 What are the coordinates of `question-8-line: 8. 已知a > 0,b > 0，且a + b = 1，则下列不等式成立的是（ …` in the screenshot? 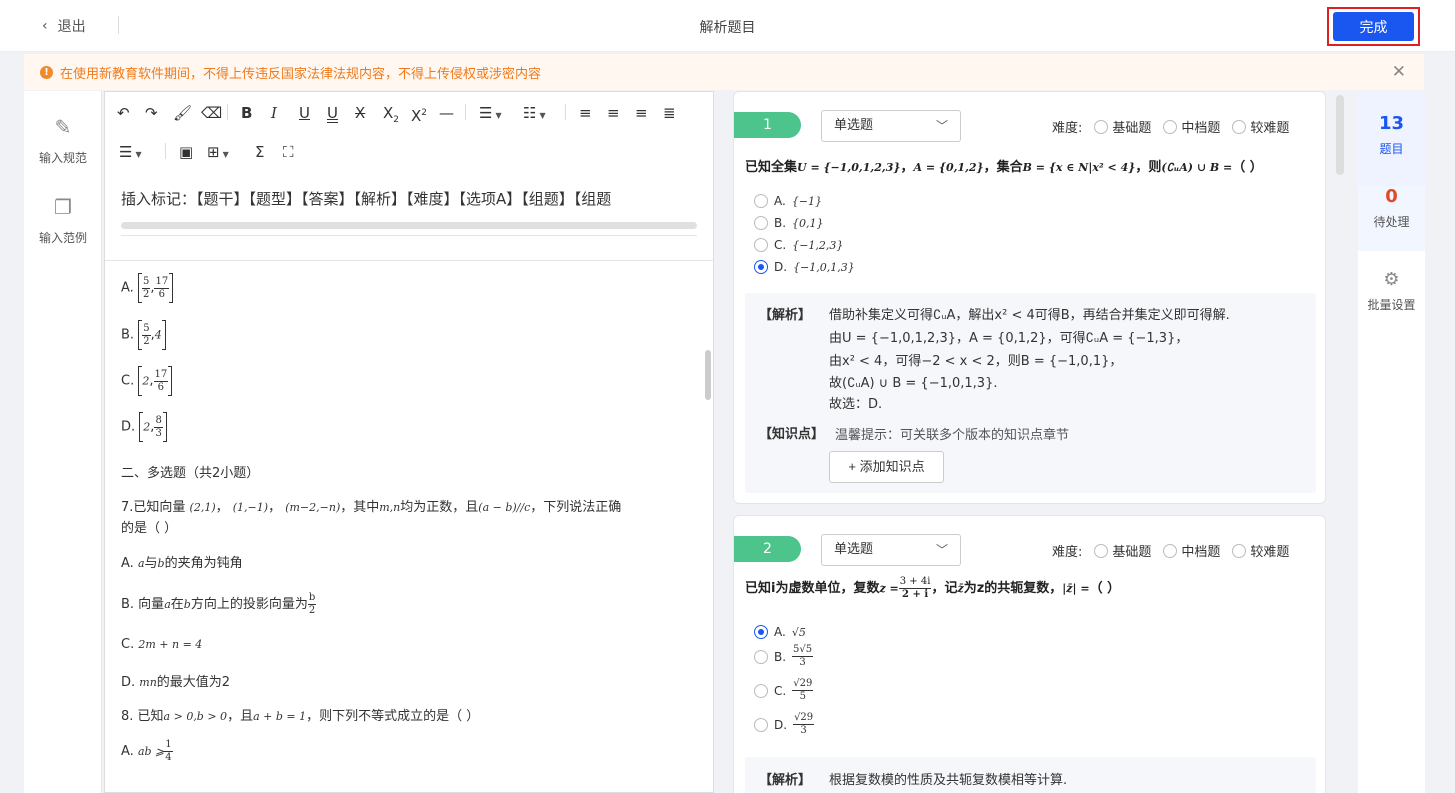 It's located at (300, 716).